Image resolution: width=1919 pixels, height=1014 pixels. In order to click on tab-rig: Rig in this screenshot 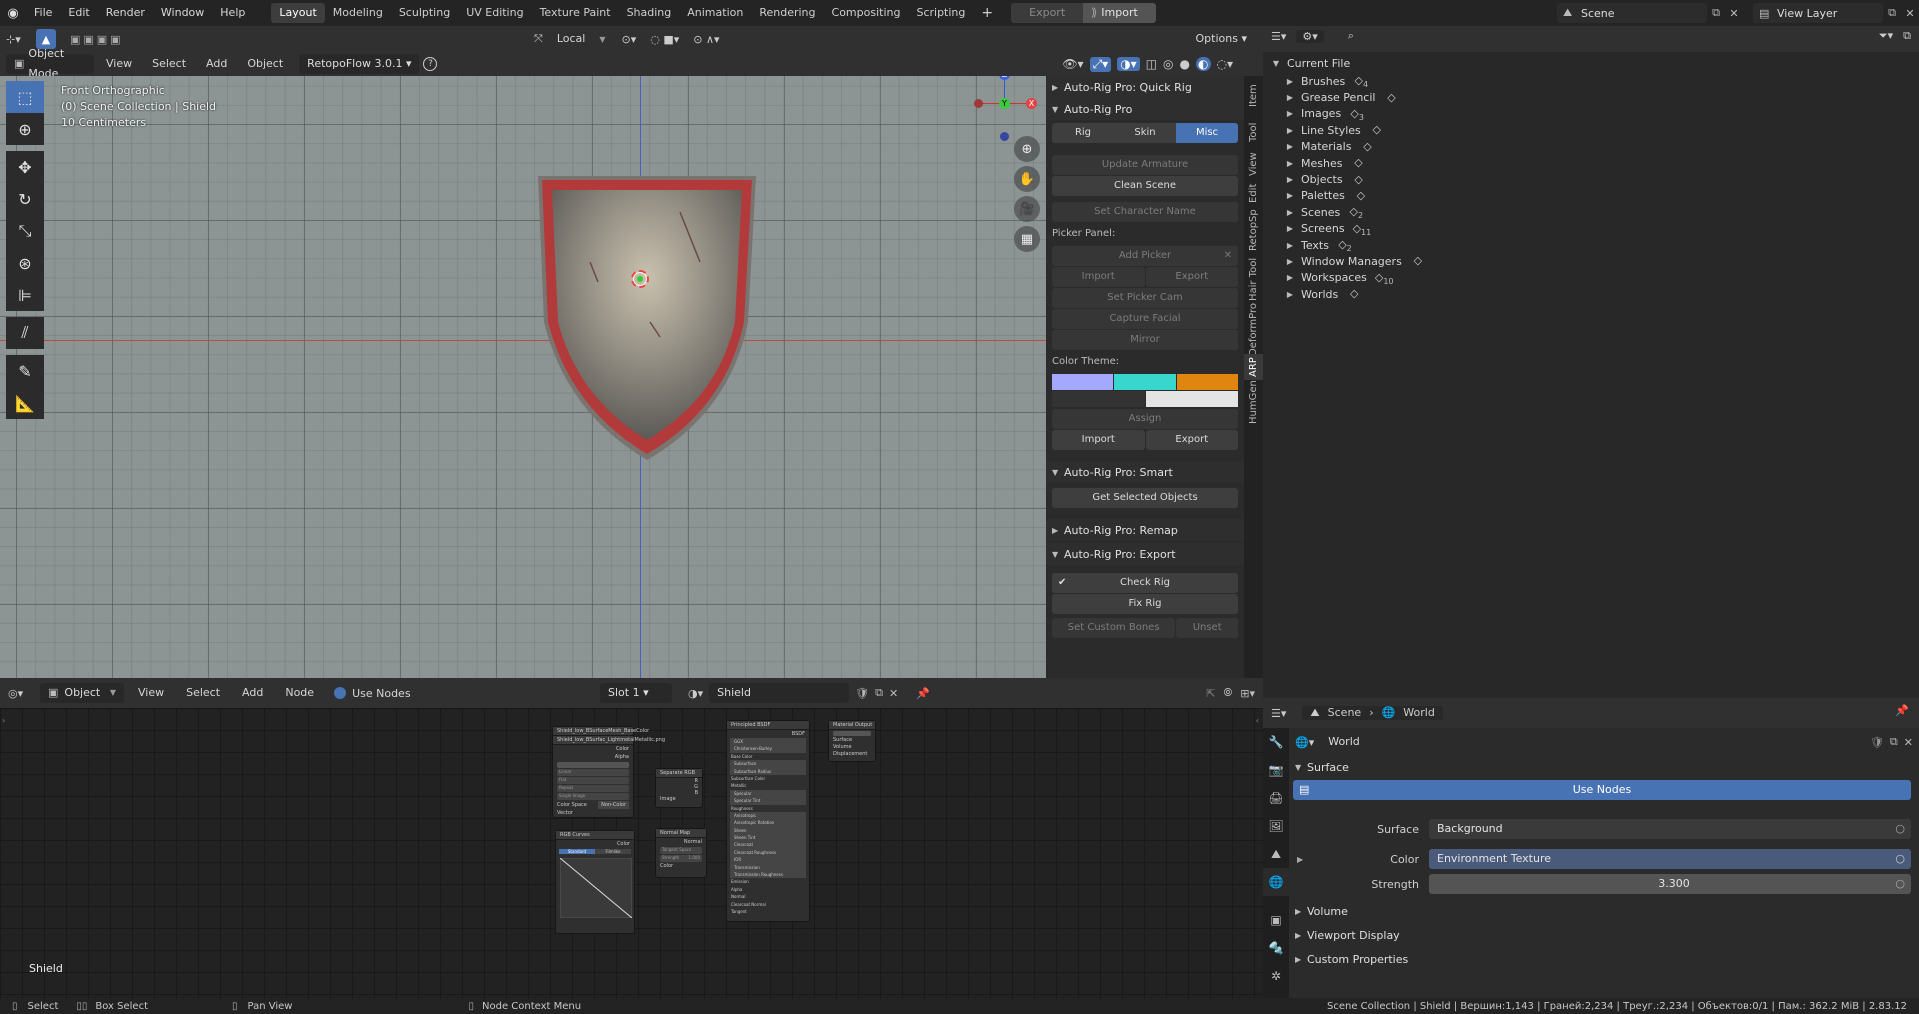, I will do `click(1083, 133)`.